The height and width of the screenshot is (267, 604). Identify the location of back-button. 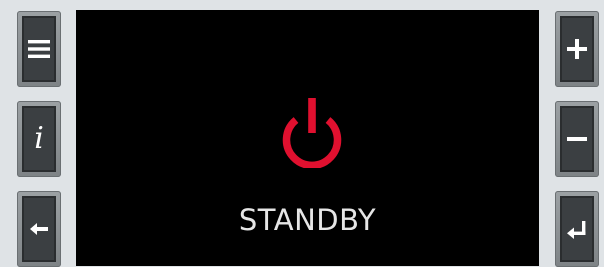
(39, 229).